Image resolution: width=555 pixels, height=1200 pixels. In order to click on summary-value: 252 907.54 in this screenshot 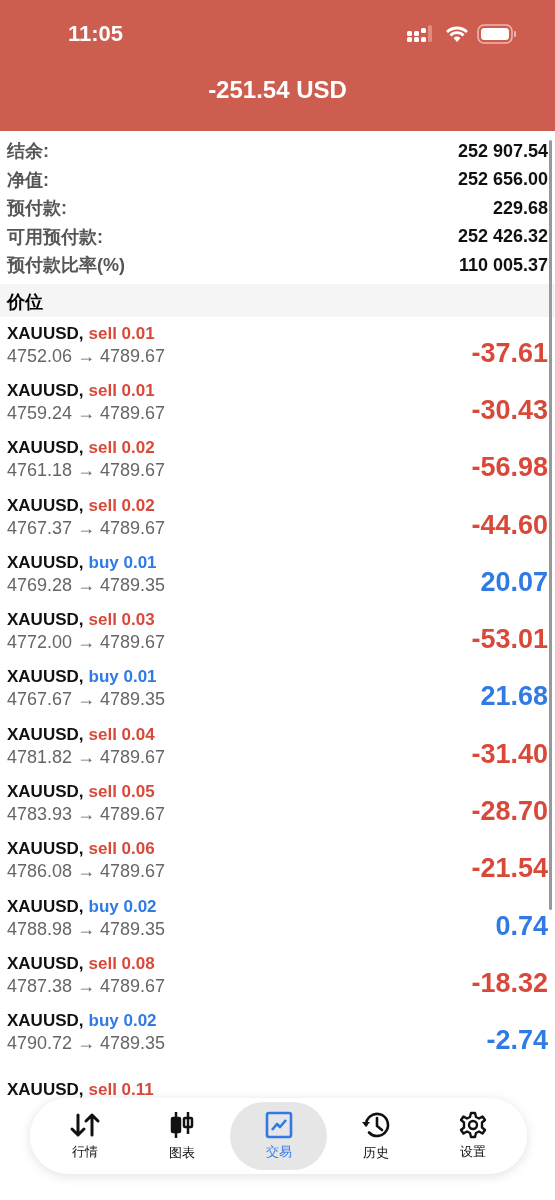, I will do `click(502, 151)`.